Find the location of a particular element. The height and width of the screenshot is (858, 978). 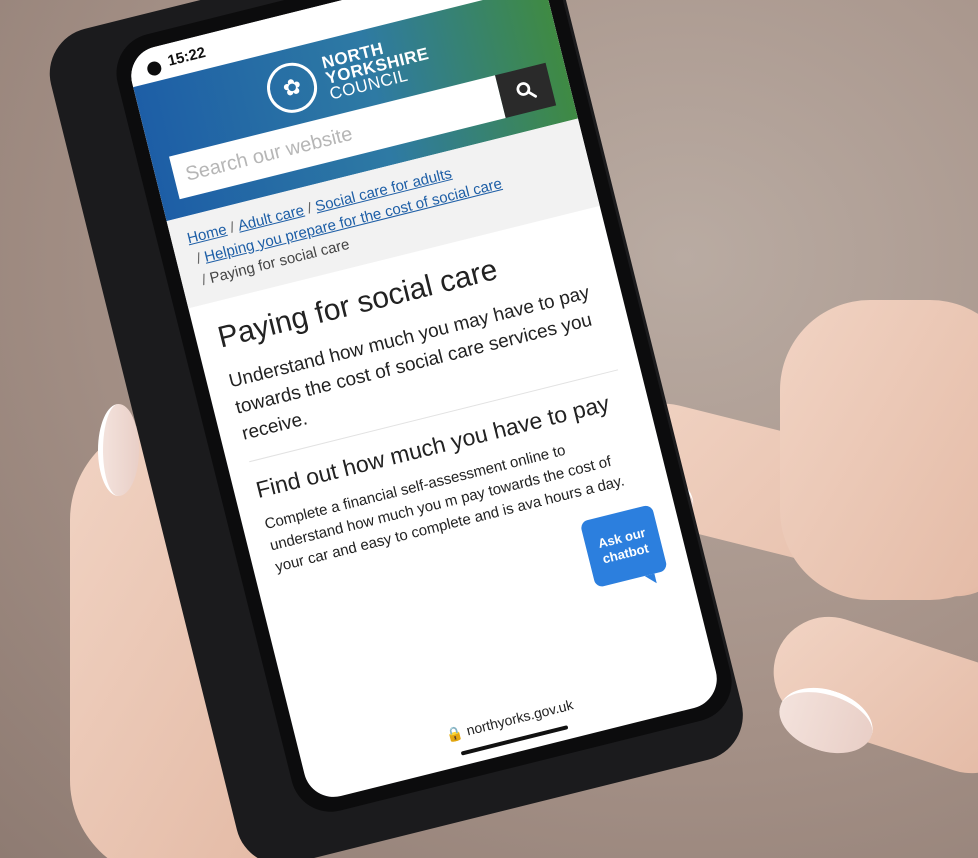

left-thumb-nail is located at coordinates (118, 450).